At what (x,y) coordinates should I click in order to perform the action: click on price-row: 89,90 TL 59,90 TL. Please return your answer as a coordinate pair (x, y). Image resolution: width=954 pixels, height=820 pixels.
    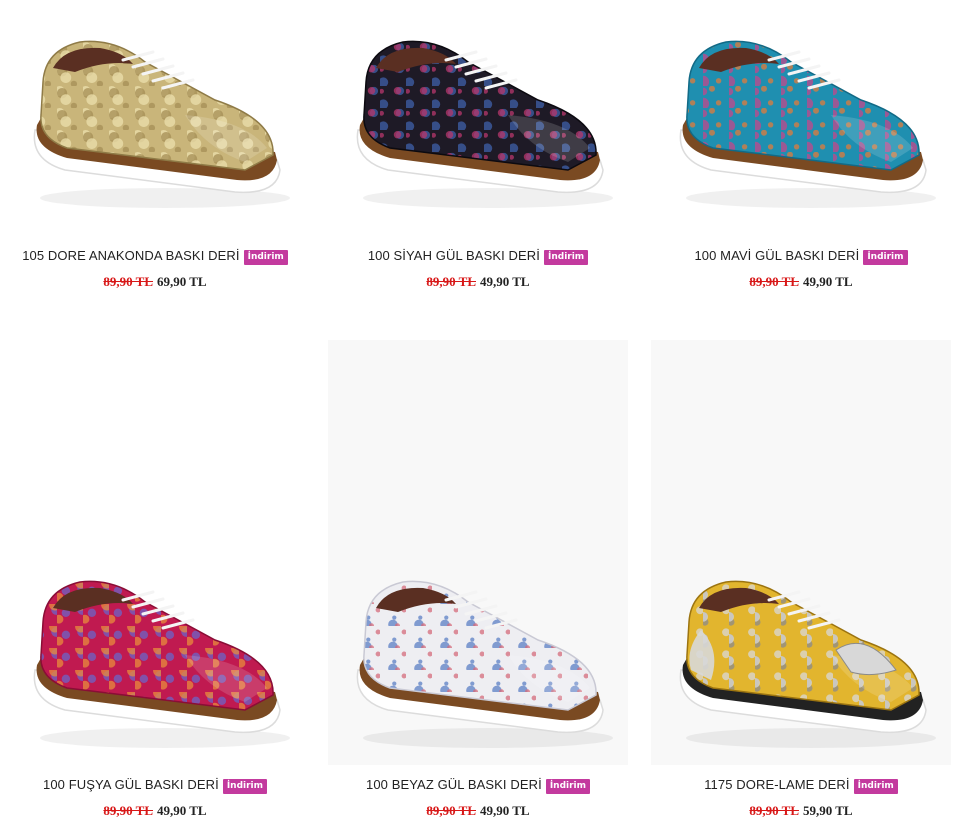
    Looking at the image, I should click on (801, 811).